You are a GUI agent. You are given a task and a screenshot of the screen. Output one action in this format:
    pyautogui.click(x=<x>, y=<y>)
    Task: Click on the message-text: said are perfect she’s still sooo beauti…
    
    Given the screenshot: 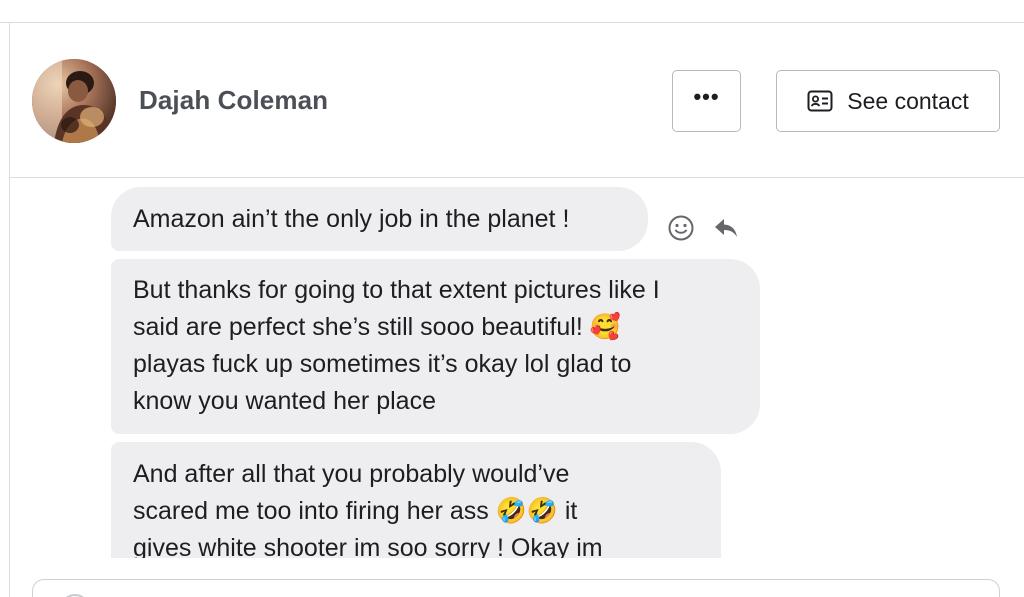 What is the action you would take?
    pyautogui.click(x=377, y=327)
    